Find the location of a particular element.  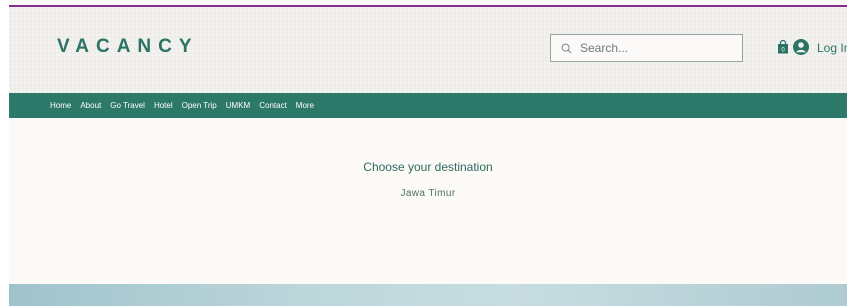

search-box is located at coordinates (646, 48).